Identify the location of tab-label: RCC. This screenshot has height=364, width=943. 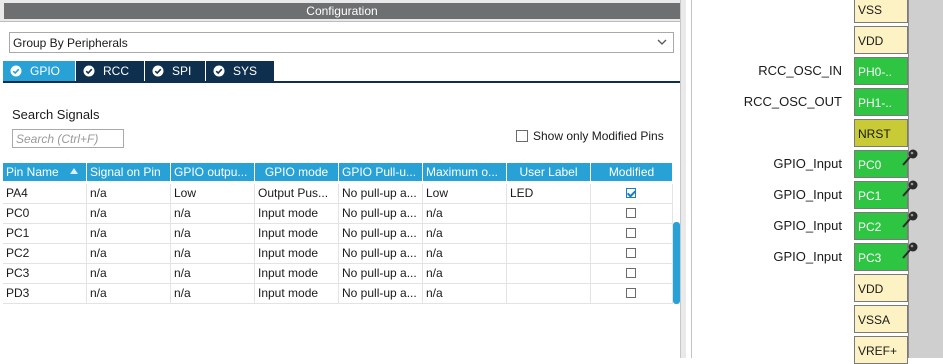
(116, 71).